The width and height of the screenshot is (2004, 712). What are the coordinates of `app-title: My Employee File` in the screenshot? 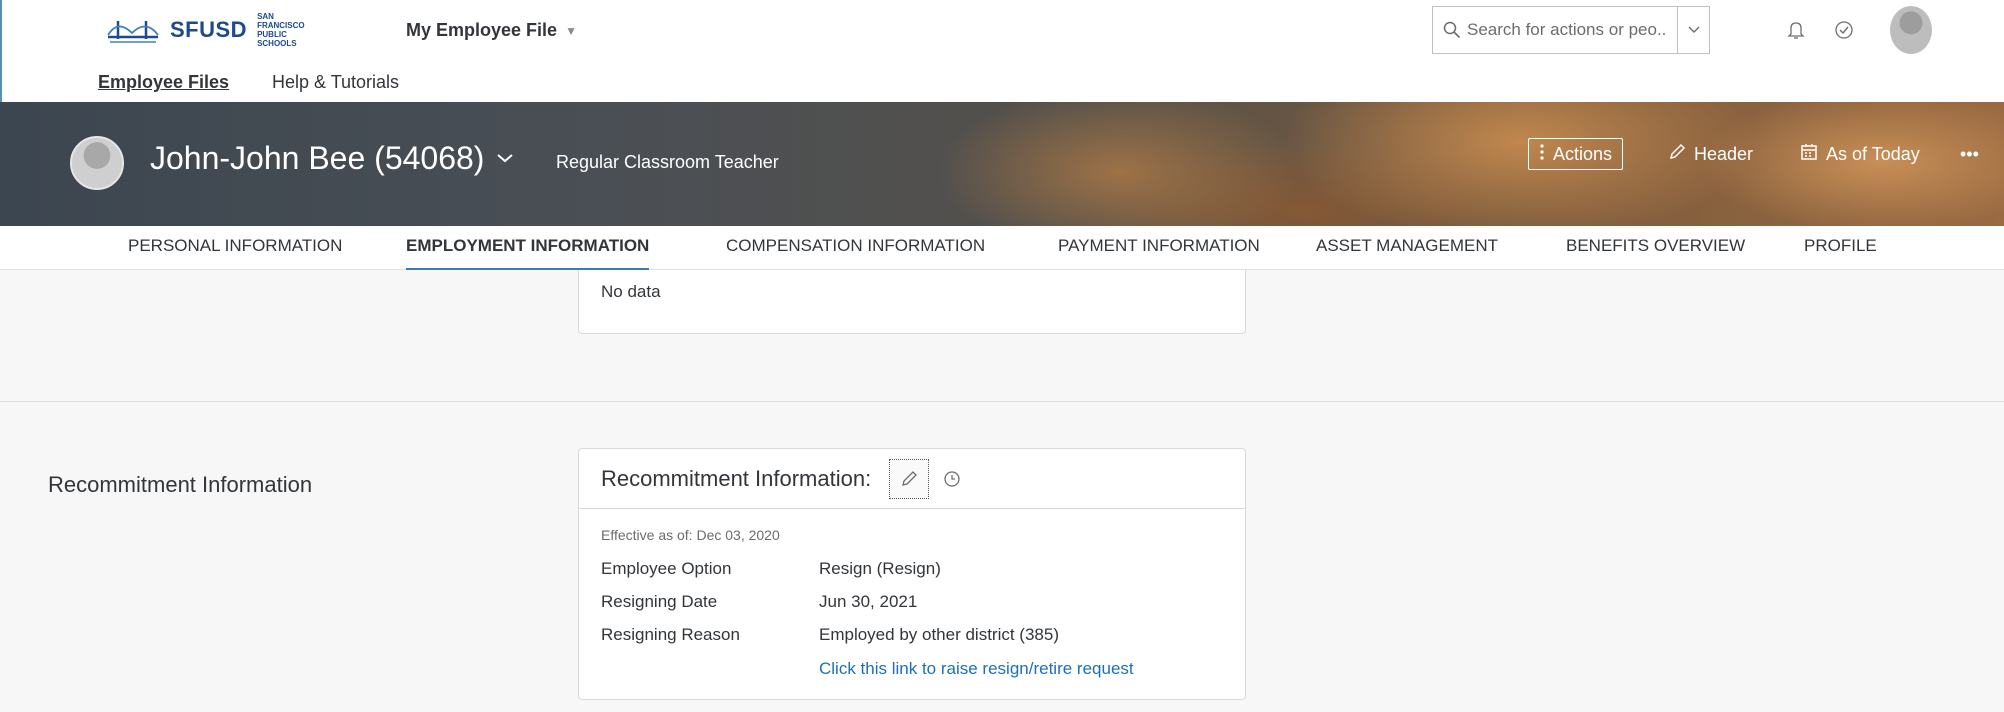 It's located at (482, 30).